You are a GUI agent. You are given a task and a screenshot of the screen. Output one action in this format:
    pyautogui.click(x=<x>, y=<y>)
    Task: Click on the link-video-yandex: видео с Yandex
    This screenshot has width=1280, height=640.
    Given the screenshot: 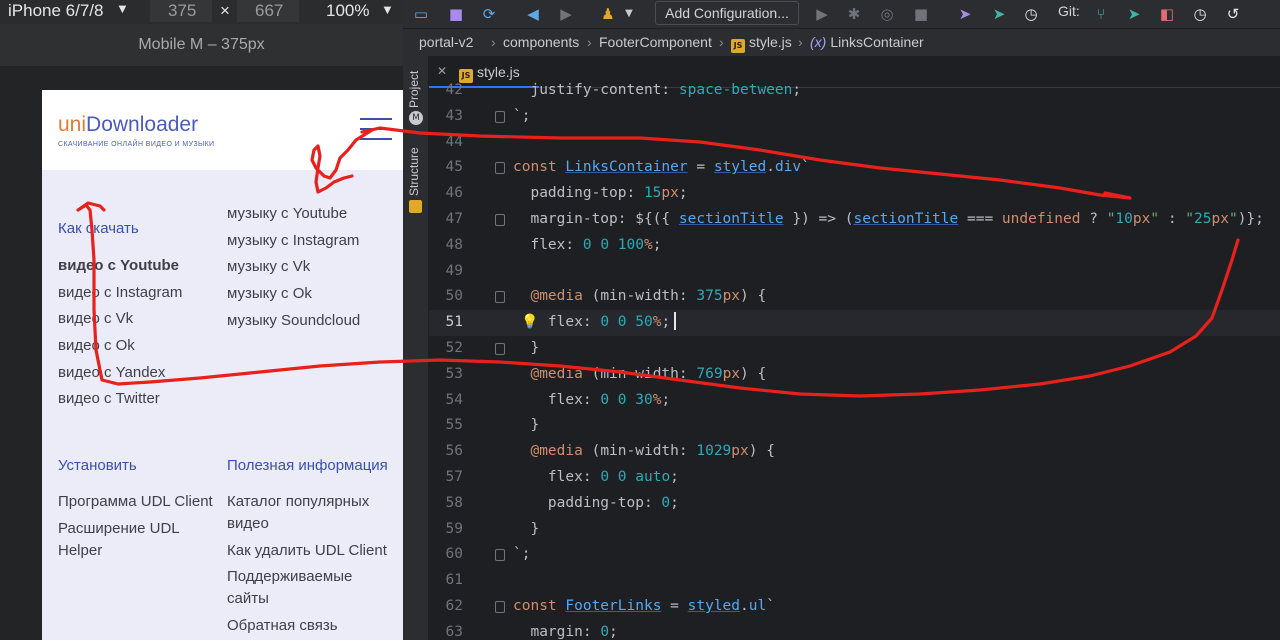 What is the action you would take?
    pyautogui.click(x=111, y=373)
    